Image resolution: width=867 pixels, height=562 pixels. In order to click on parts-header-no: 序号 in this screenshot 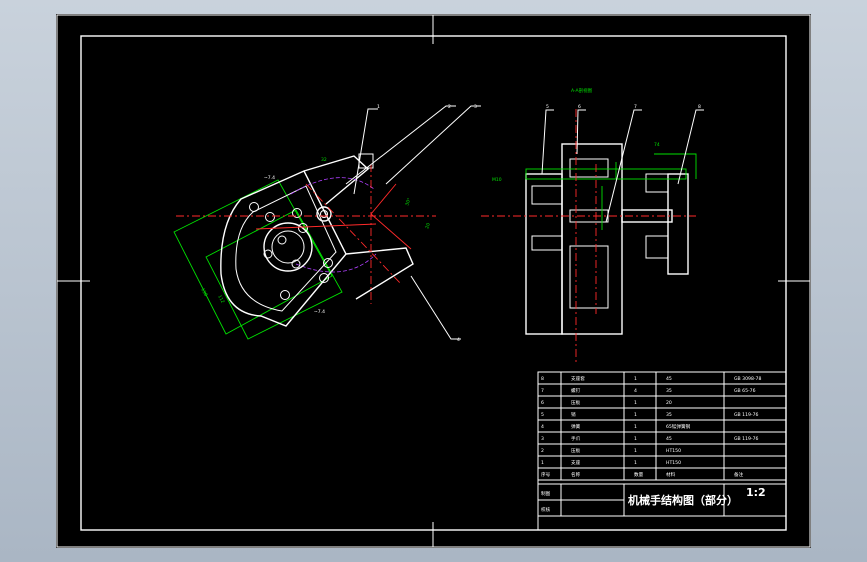, I will do `click(546, 474)`.